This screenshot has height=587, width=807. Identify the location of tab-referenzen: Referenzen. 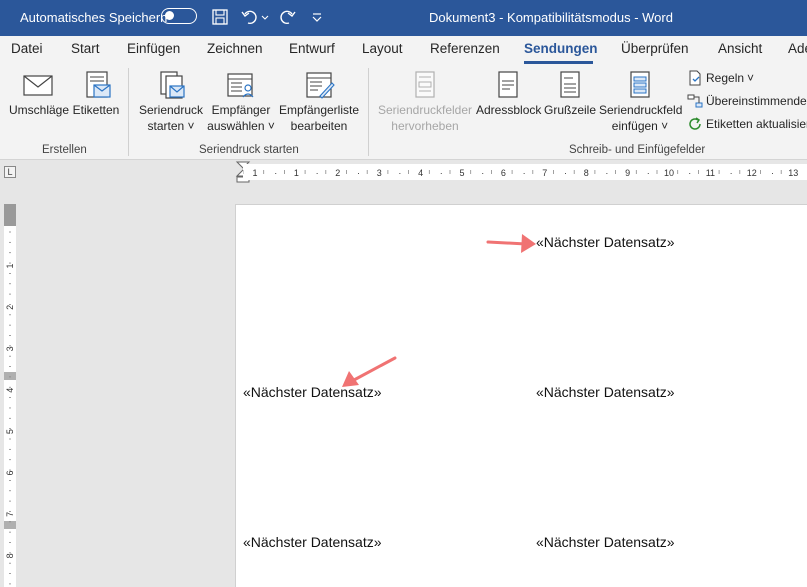
(465, 48).